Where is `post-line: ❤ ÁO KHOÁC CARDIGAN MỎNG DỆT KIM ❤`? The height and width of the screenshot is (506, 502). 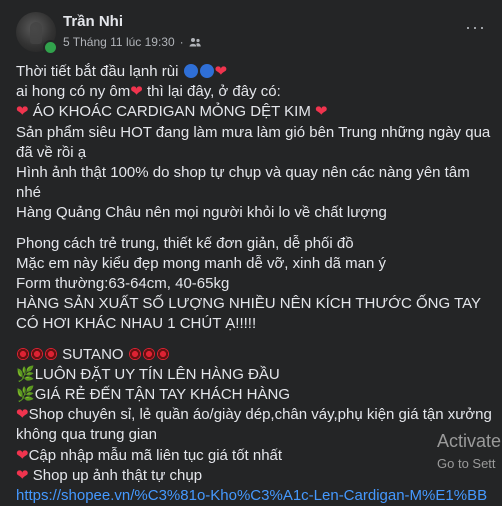
post-line: ❤ ÁO KHOÁC CARDIGAN MỎNG DỆT KIM ❤ is located at coordinates (256, 112).